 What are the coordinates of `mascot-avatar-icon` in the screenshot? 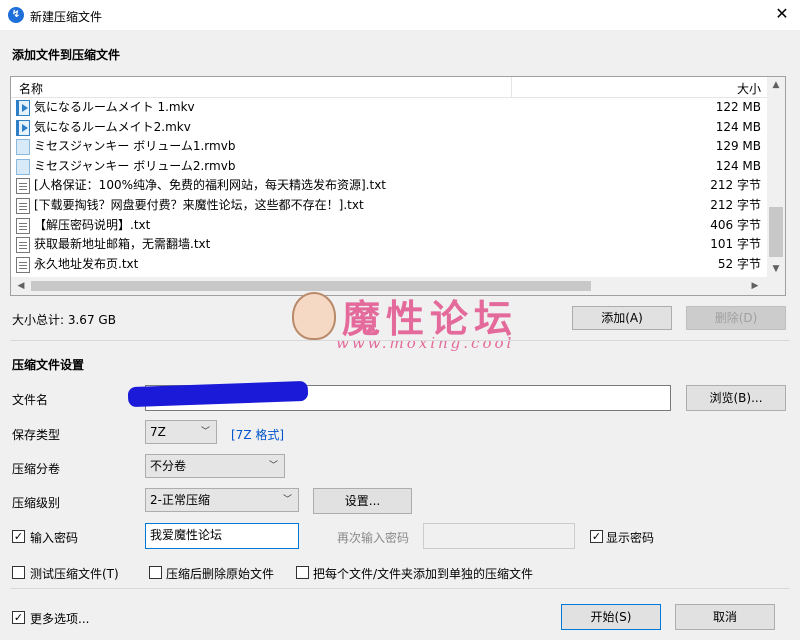 It's located at (314, 316).